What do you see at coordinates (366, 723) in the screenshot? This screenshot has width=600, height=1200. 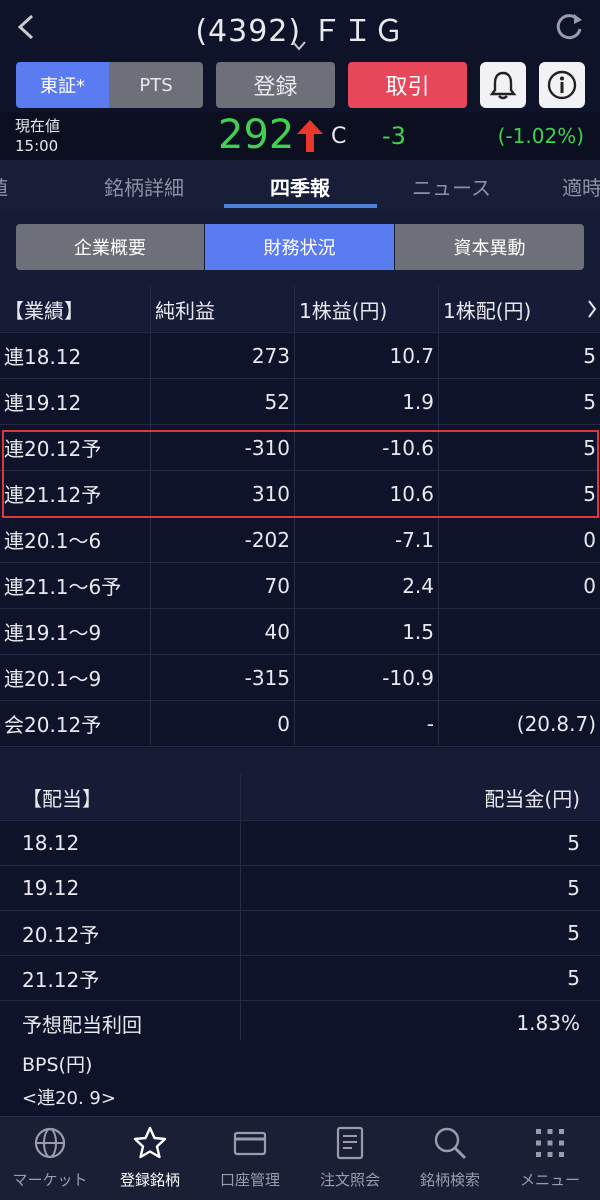 I see `row-eps: -` at bounding box center [366, 723].